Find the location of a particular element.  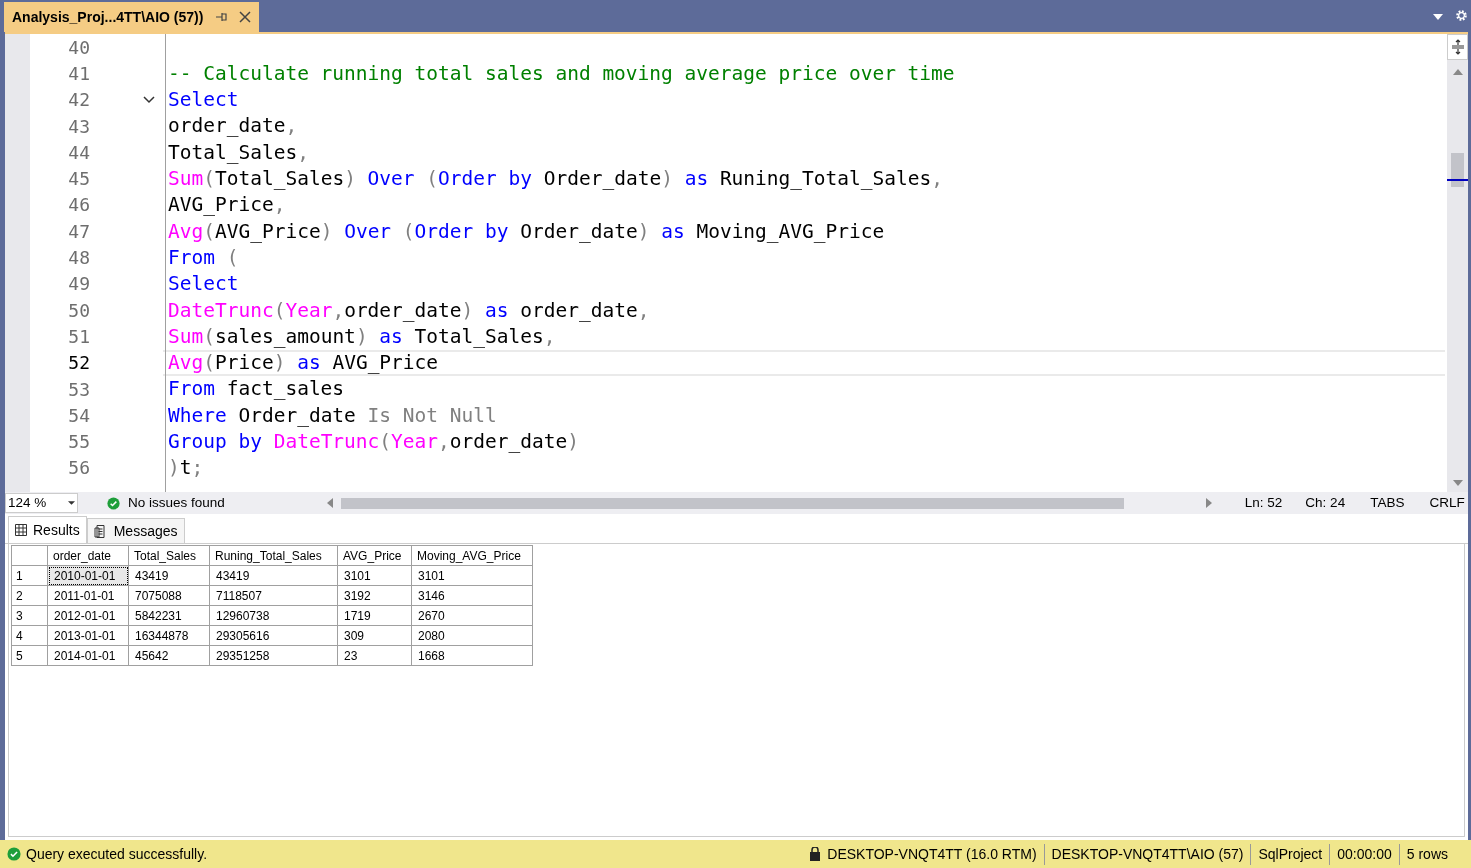

code-line: order_date, is located at coordinates (233, 126).